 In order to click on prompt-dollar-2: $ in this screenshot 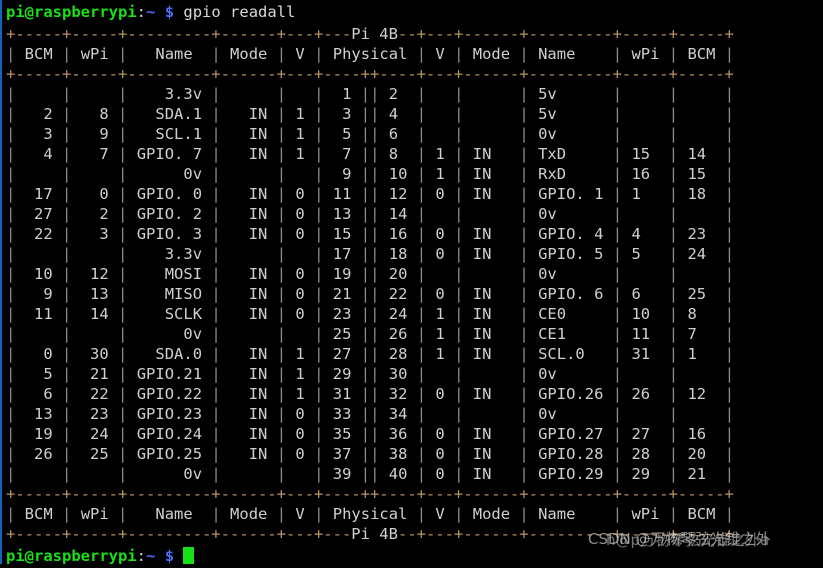, I will do `click(169, 556)`.